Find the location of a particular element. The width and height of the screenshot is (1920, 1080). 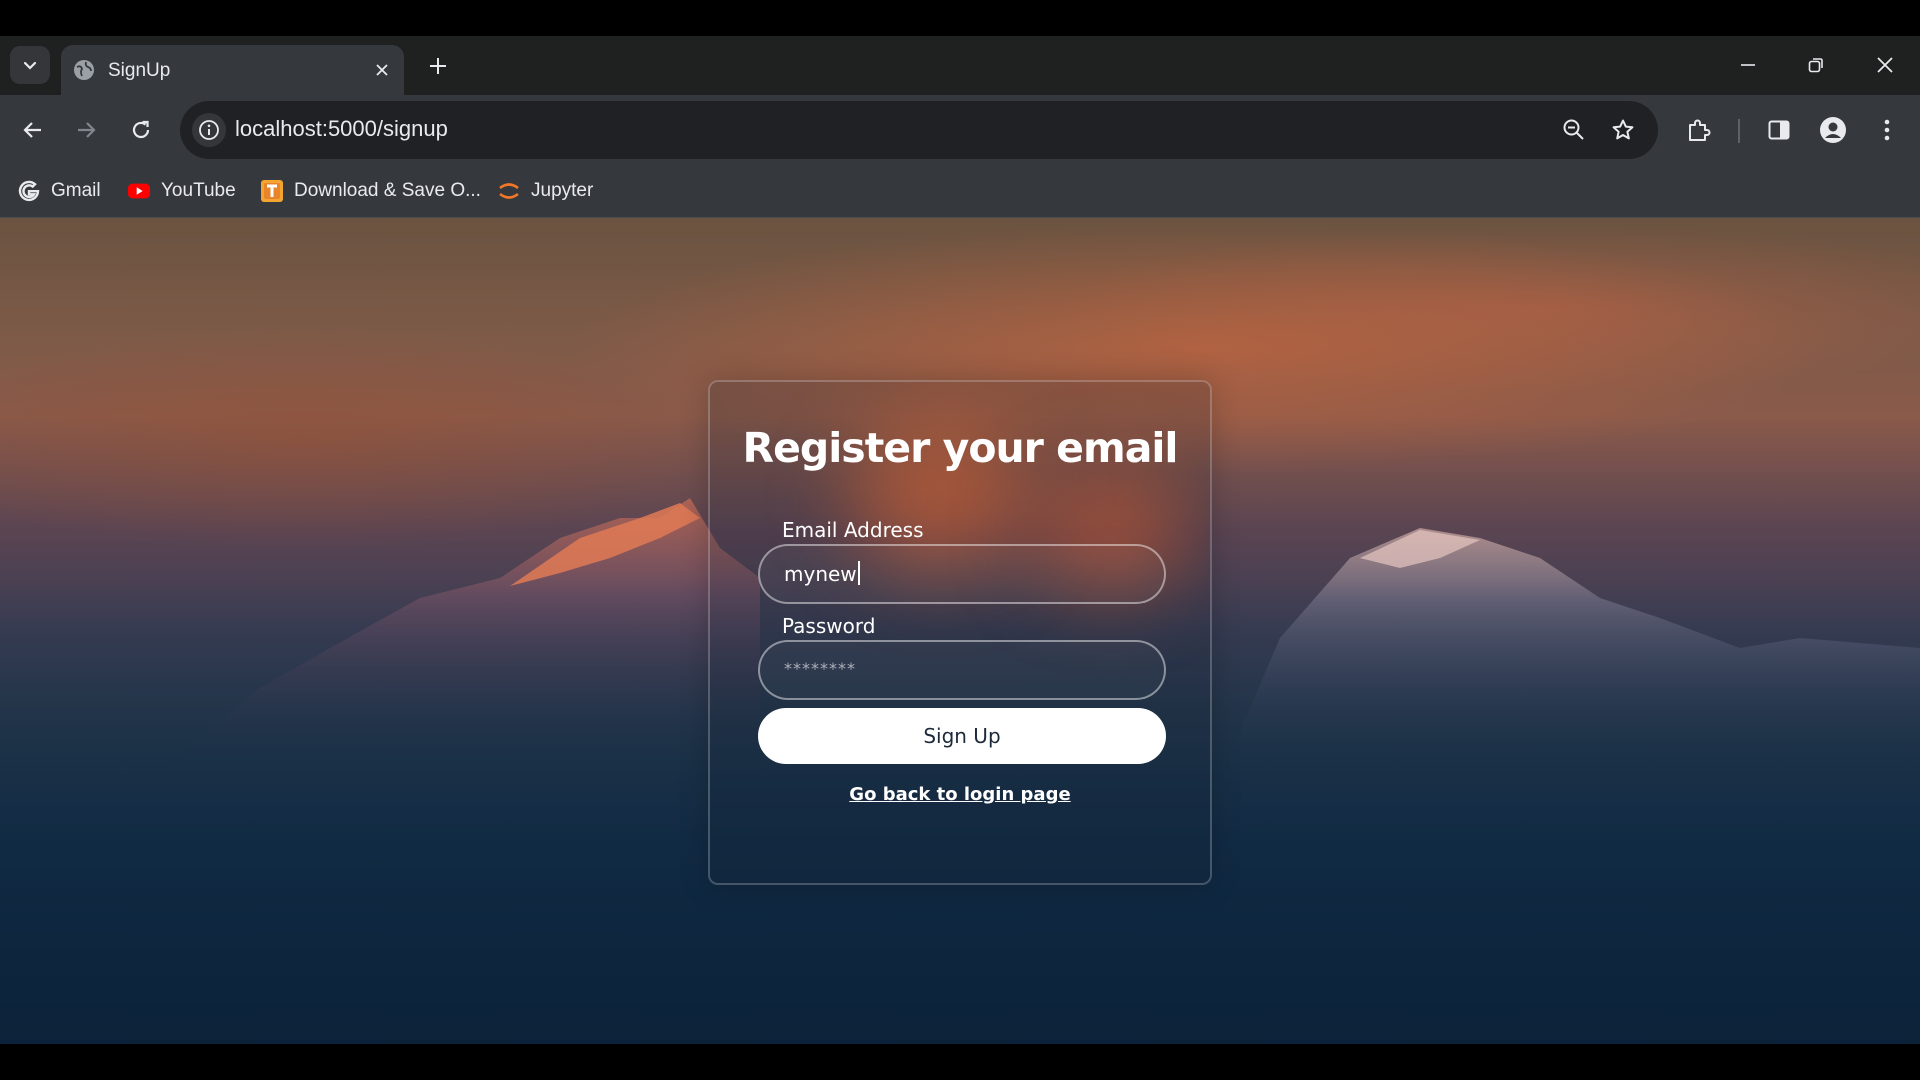

avatar-icon is located at coordinates (1833, 130).